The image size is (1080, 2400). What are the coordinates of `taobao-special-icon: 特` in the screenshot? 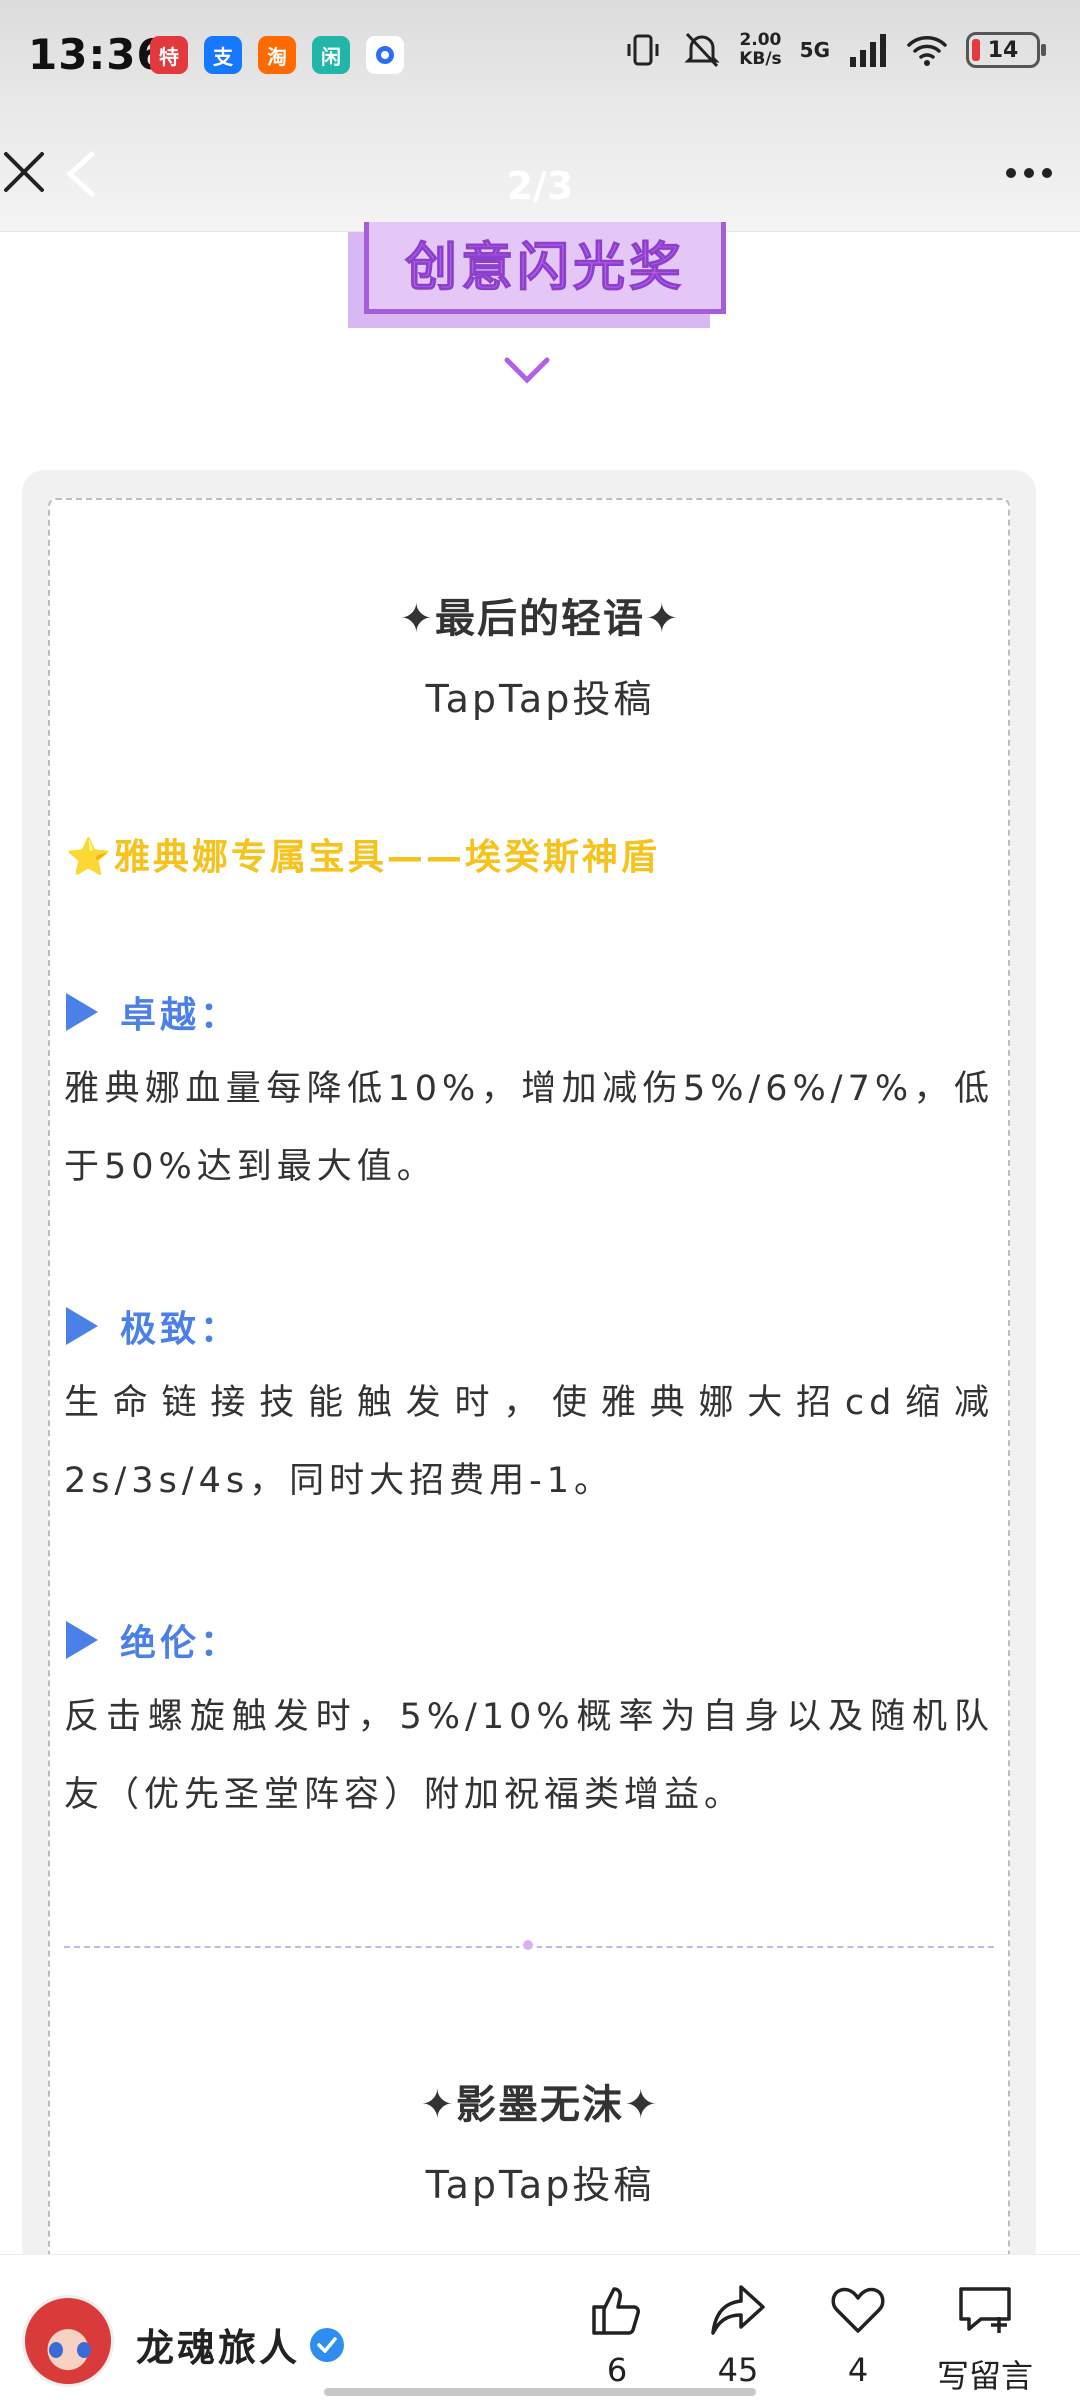 It's located at (169, 55).